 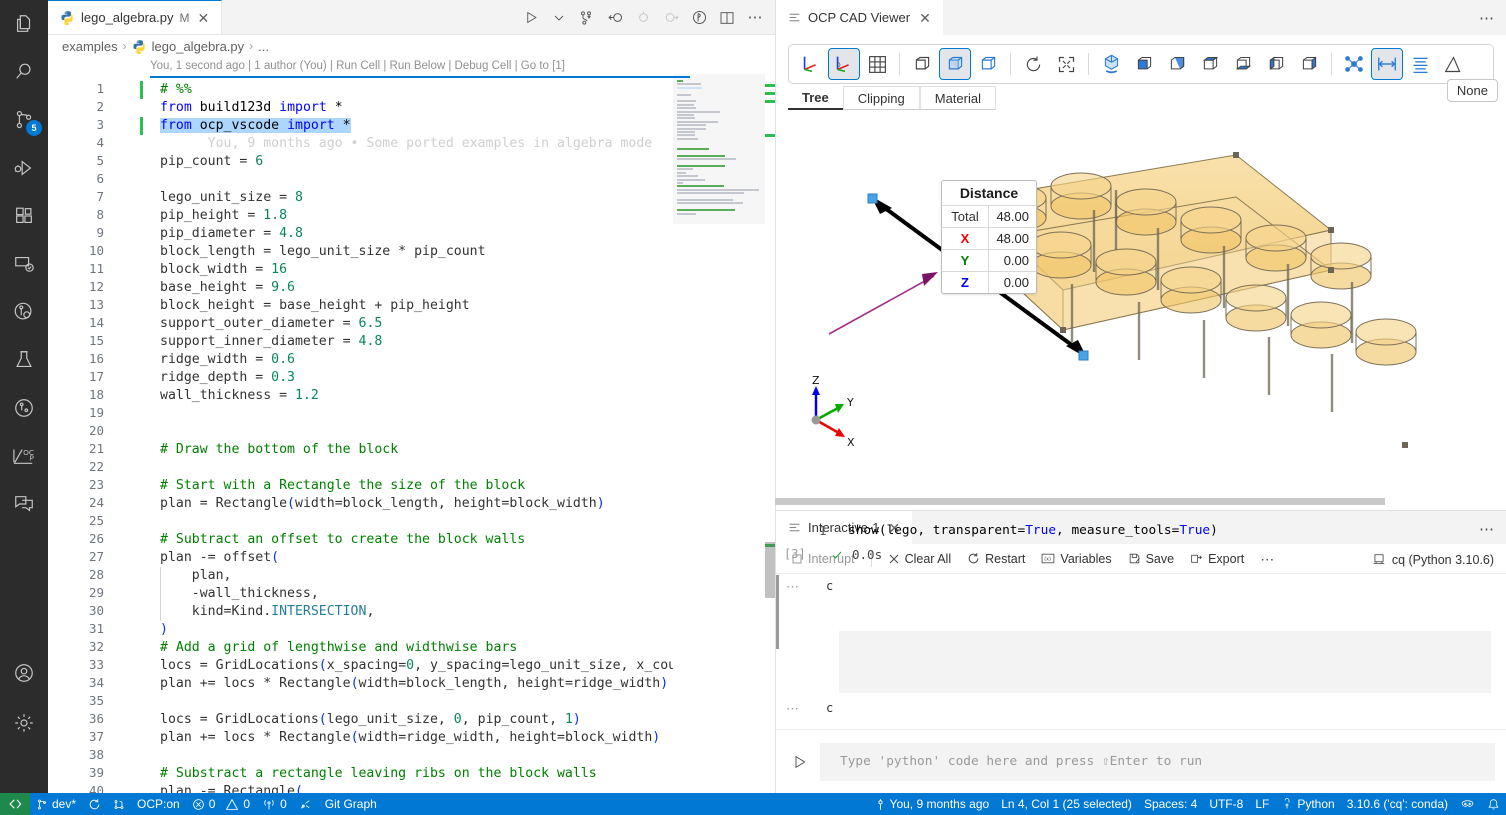 What do you see at coordinates (877, 64) in the screenshot?
I see `grid-icon` at bounding box center [877, 64].